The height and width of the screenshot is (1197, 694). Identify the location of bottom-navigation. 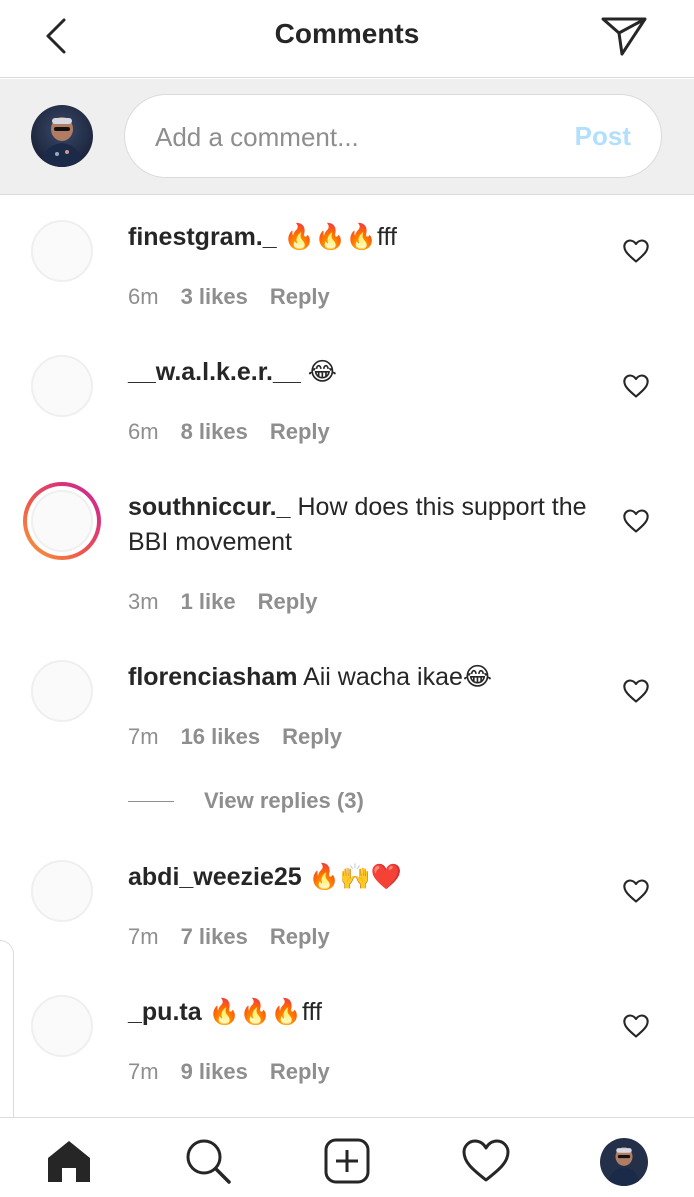
(347, 1157).